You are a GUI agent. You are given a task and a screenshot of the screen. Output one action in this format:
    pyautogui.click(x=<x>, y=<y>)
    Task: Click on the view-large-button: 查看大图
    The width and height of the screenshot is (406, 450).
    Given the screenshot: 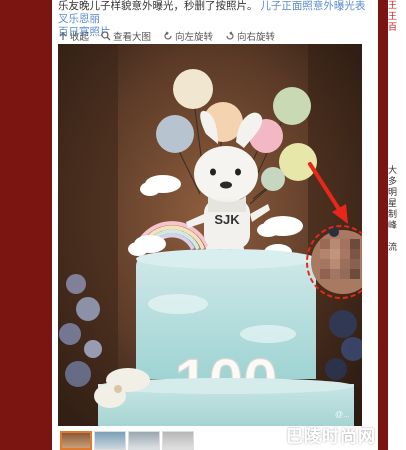 What is the action you would take?
    pyautogui.click(x=126, y=36)
    